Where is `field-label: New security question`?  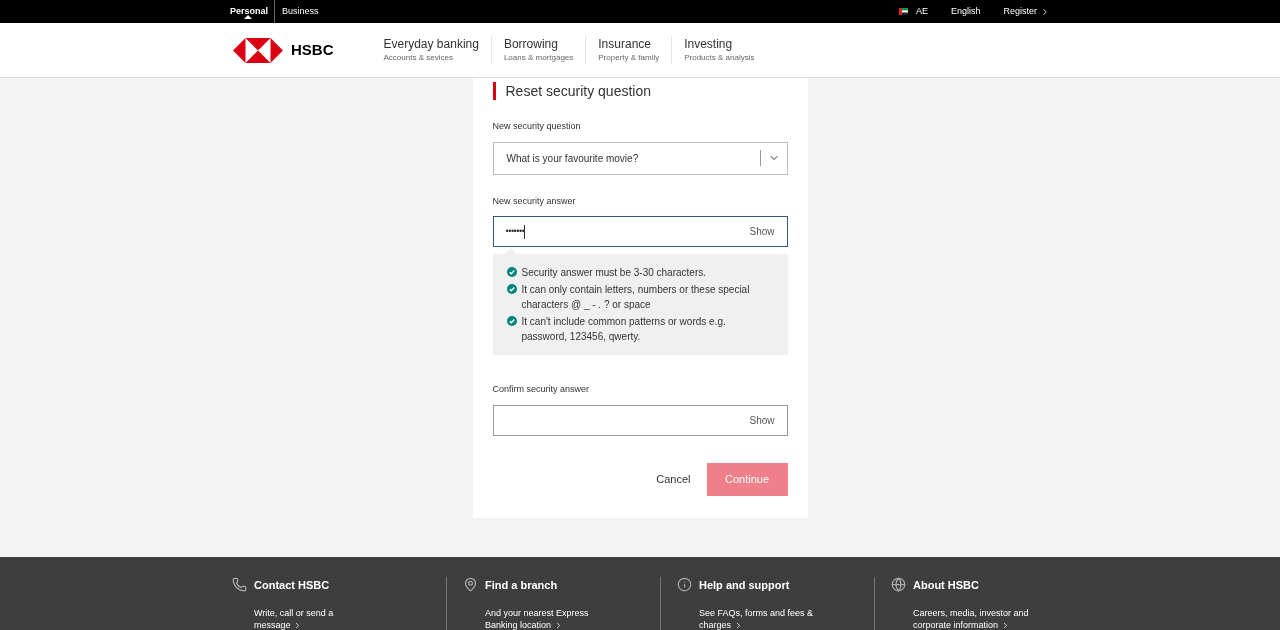 field-label: New security question is located at coordinates (537, 126).